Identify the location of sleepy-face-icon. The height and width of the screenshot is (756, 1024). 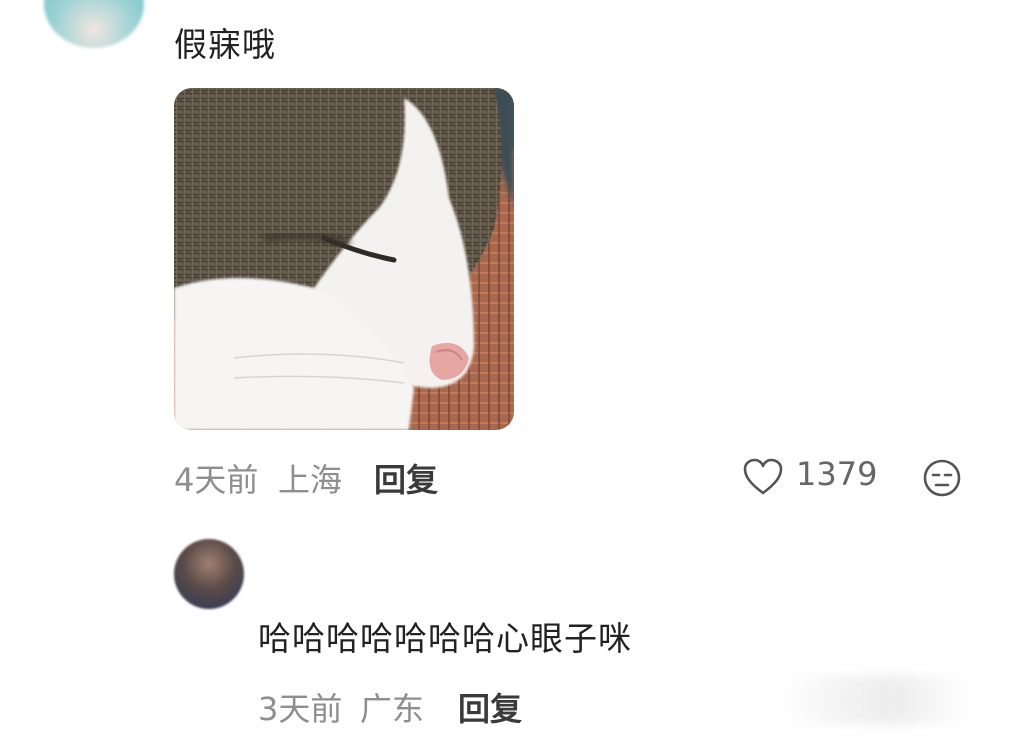
(942, 478).